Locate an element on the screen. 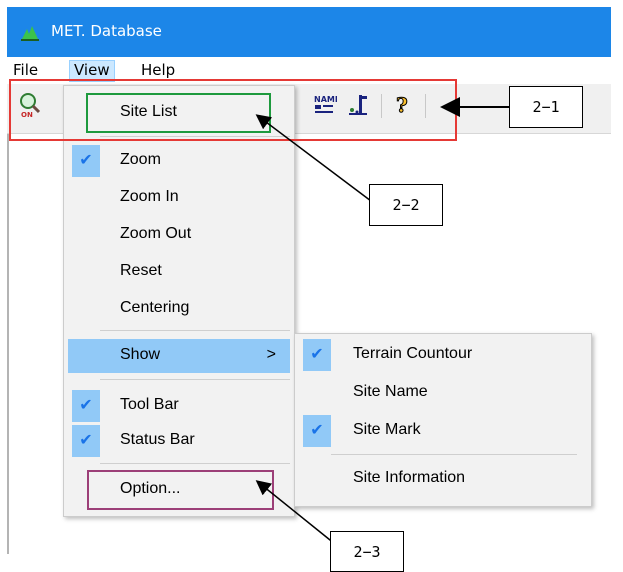 The height and width of the screenshot is (572, 623). callout-2-3: 2−3 is located at coordinates (367, 551).